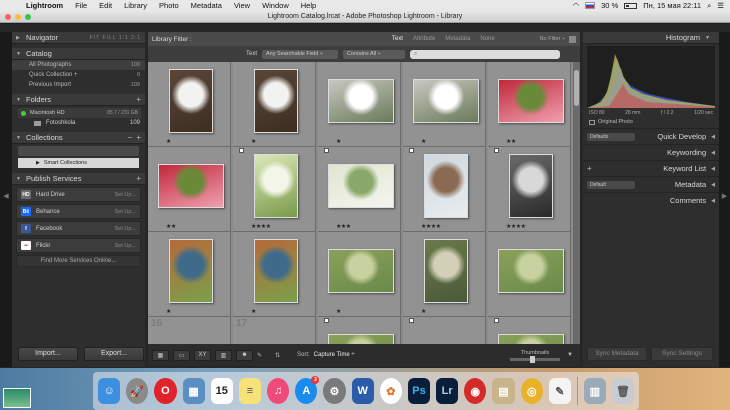 The image size is (730, 410). Describe the element at coordinates (78, 163) in the screenshot. I see `smart-collections-item: ▶ Smart Collections` at that location.